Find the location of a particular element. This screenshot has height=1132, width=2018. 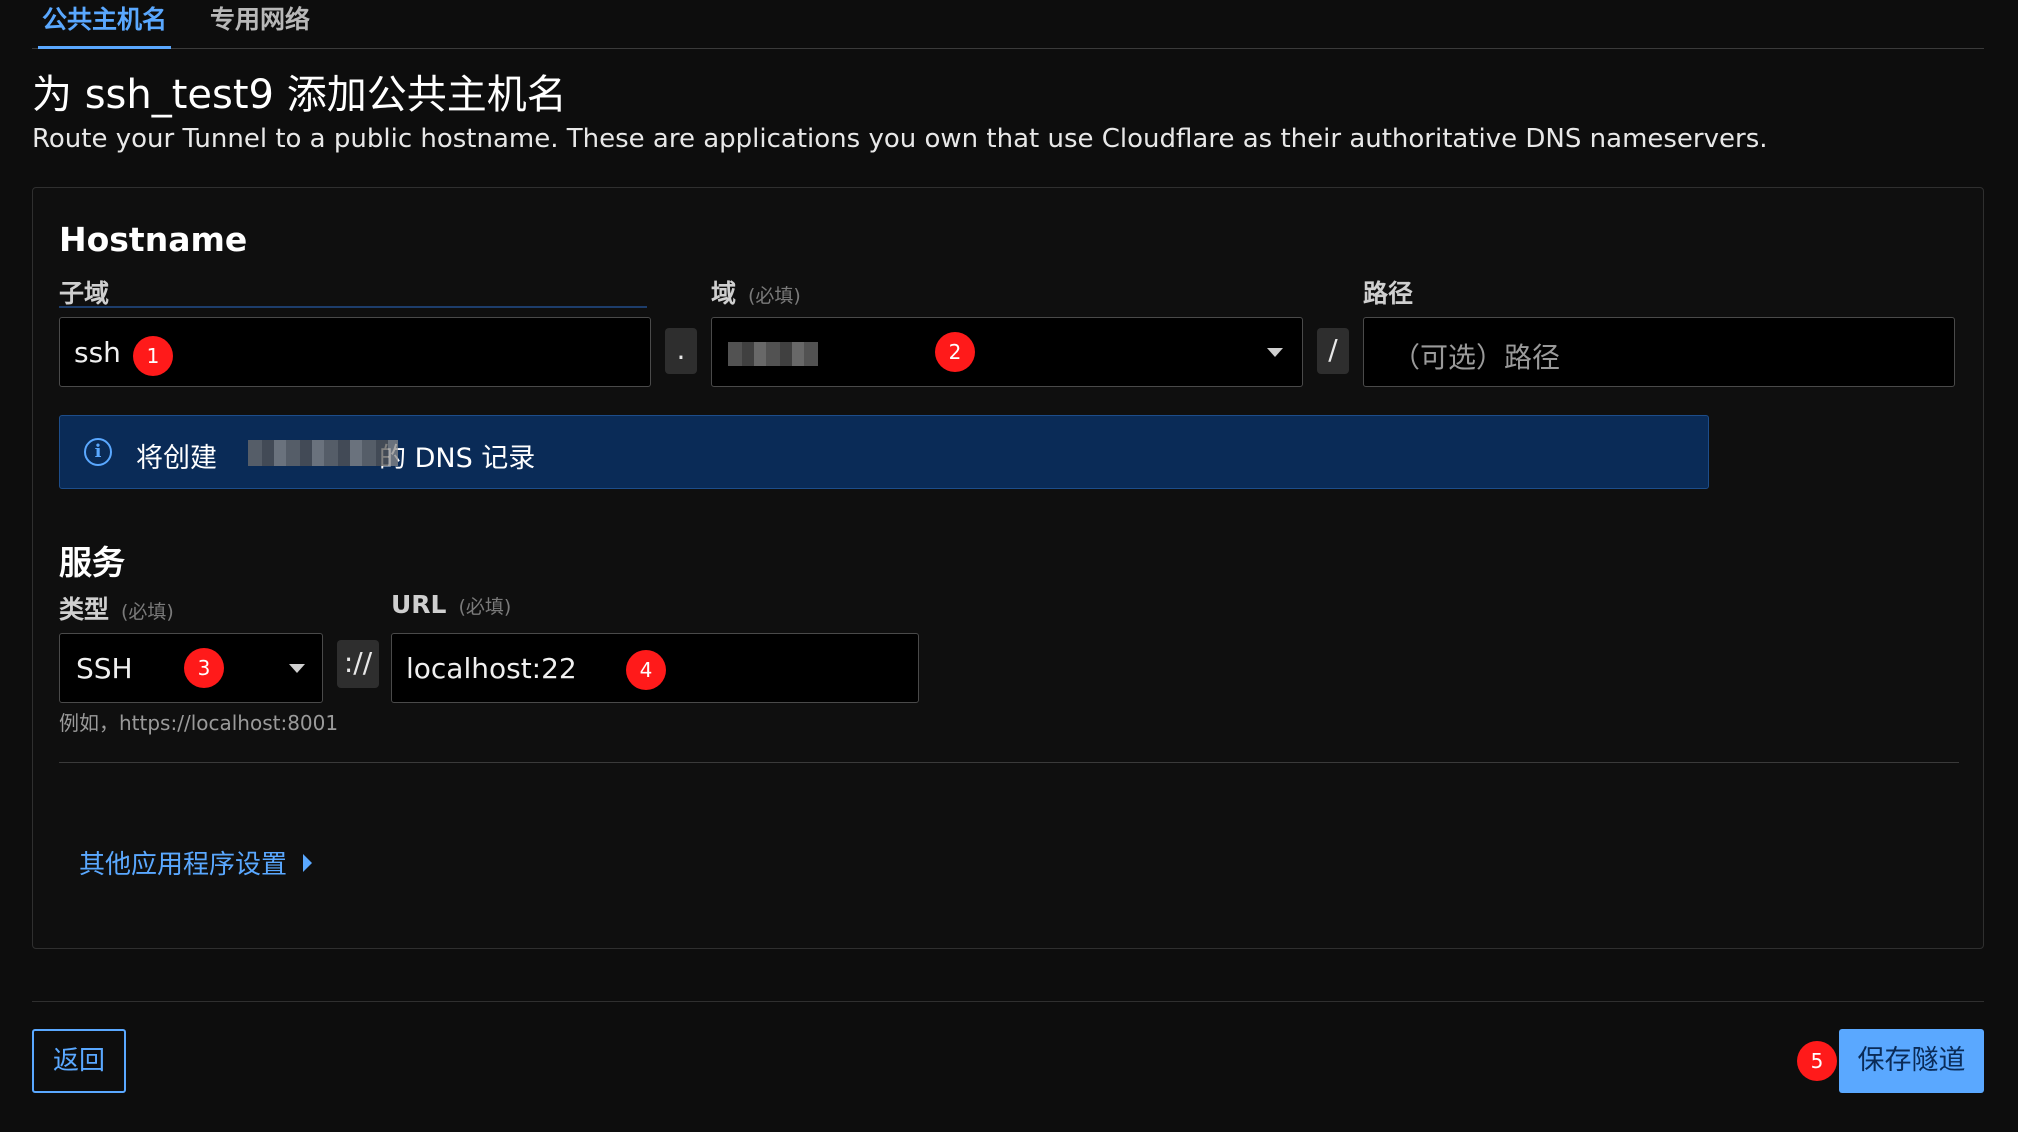

annotation-badge-4: 4 is located at coordinates (646, 670).